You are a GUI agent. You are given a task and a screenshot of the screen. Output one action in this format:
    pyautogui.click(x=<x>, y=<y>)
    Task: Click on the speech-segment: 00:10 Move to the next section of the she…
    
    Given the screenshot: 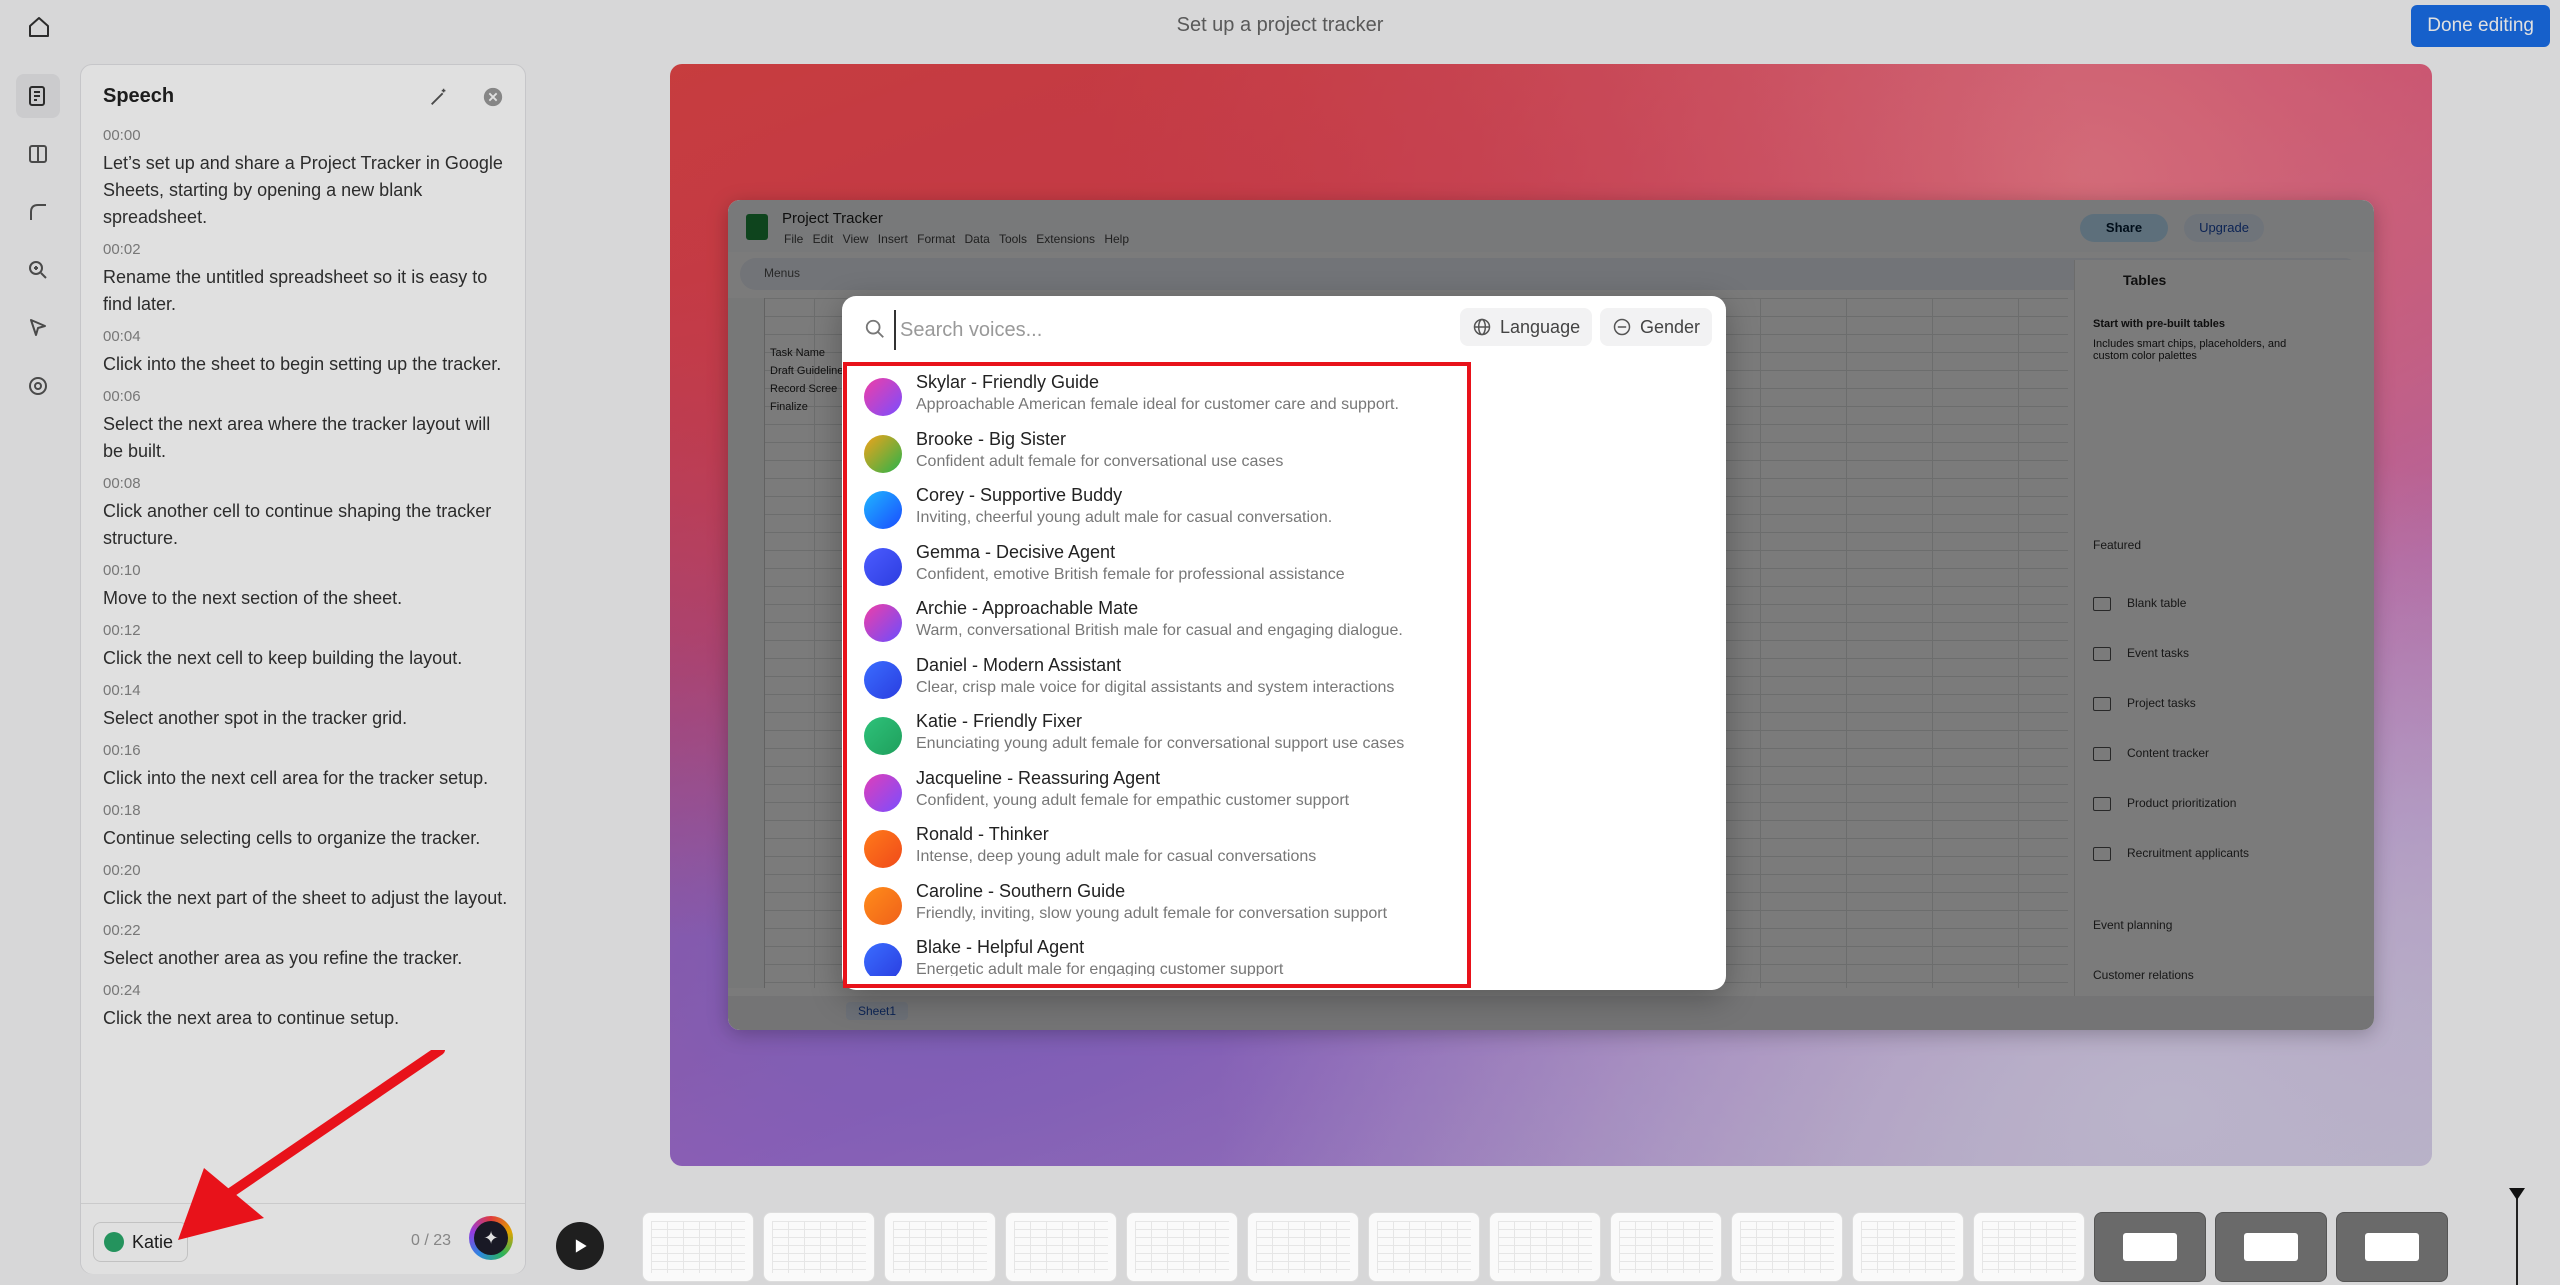 What is the action you would take?
    pyautogui.click(x=309, y=587)
    